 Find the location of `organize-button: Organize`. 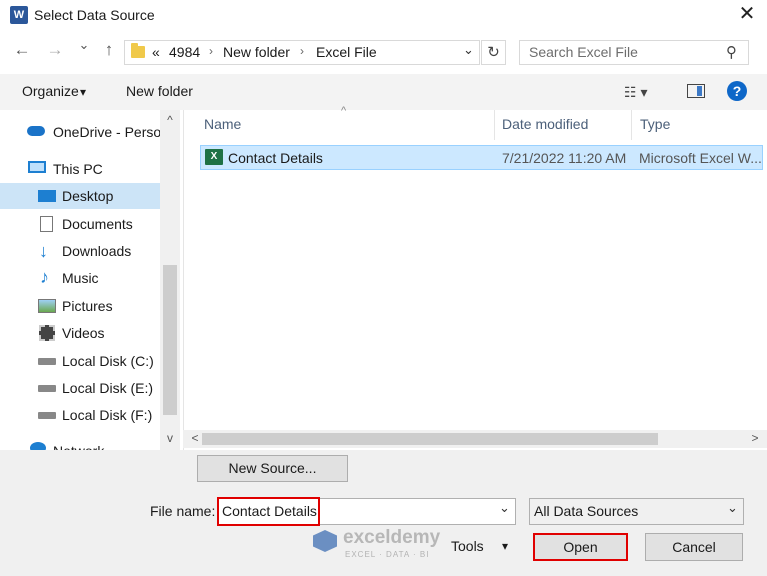

organize-button: Organize is located at coordinates (50, 91).